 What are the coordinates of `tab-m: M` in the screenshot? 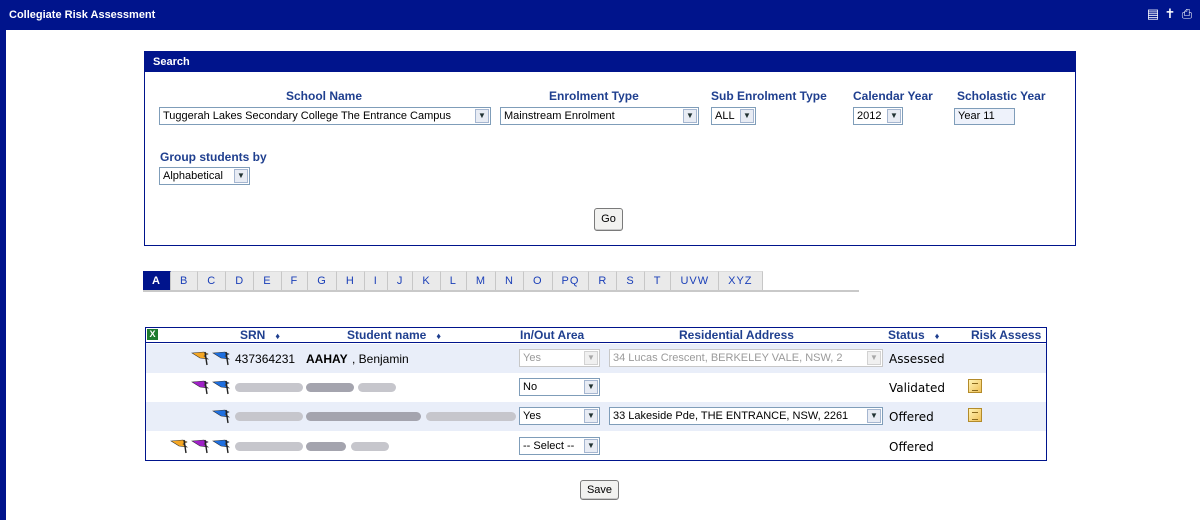 It's located at (481, 281).